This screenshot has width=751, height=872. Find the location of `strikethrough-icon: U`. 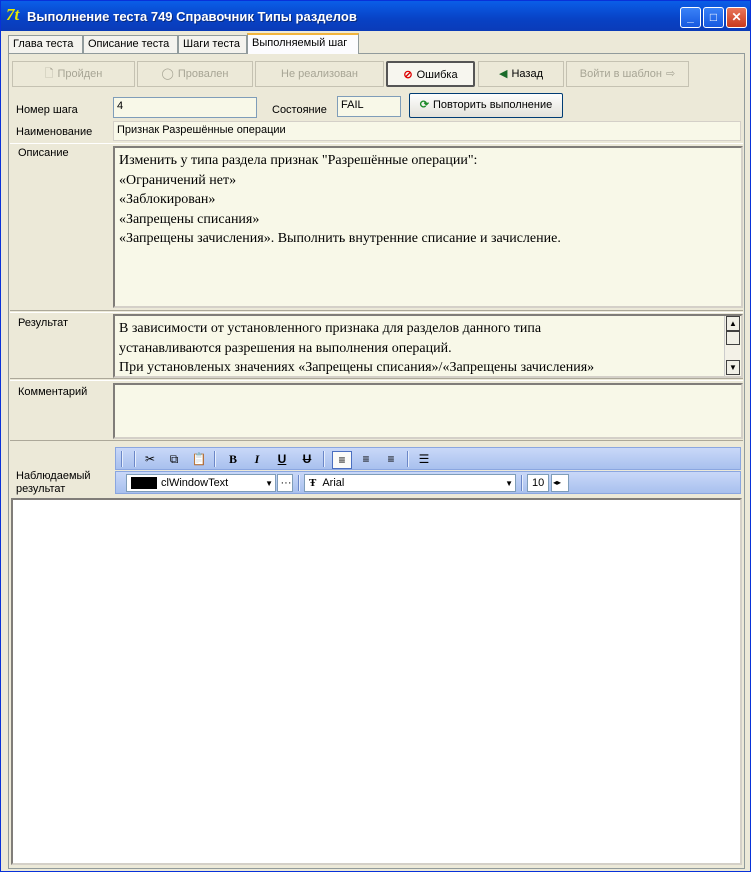

strikethrough-icon: U is located at coordinates (307, 459).